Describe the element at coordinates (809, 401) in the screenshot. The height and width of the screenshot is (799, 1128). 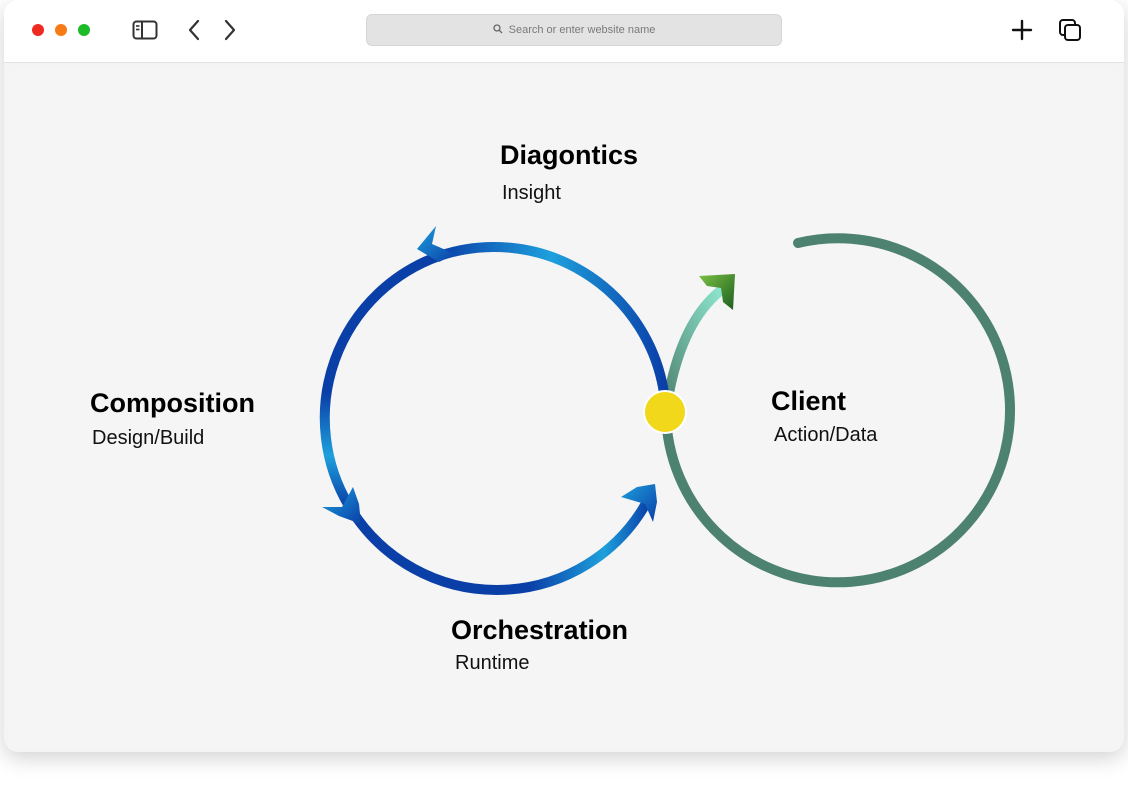
I see `node-client-title: Client` at that location.